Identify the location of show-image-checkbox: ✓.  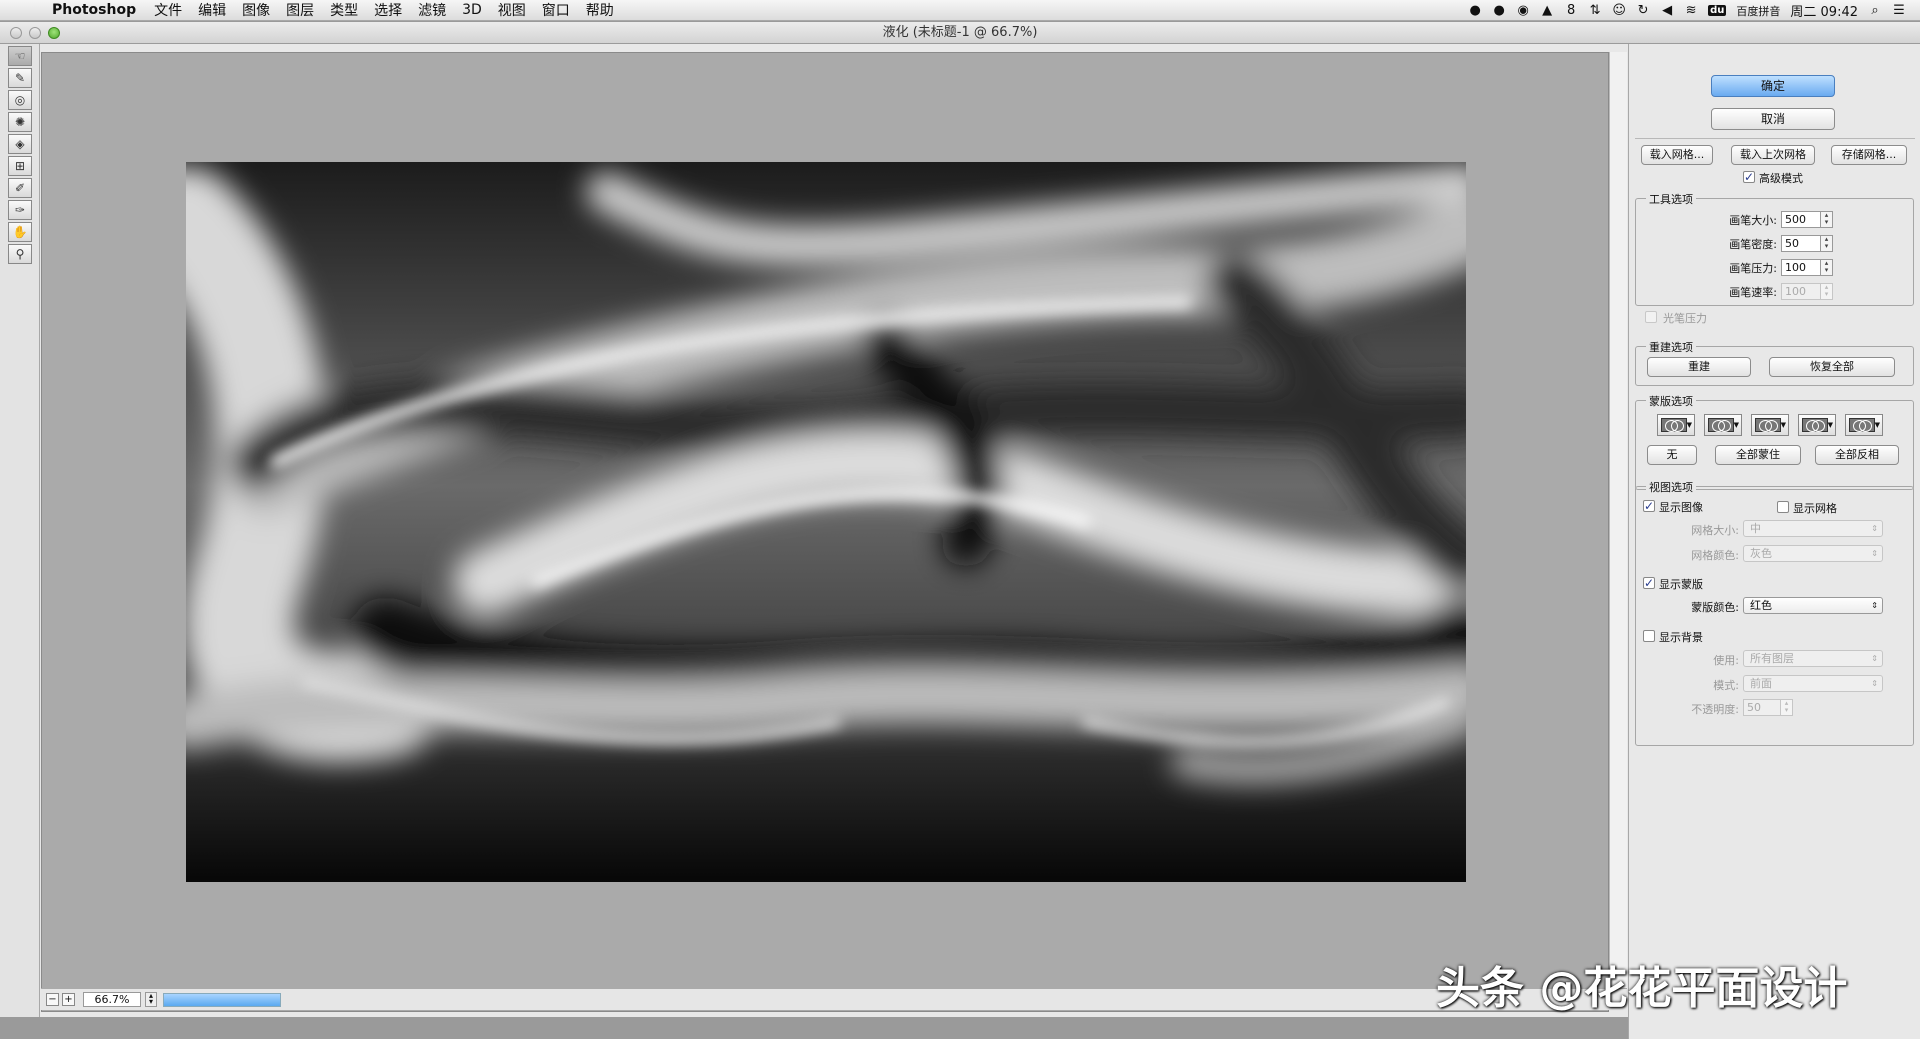
(1649, 506).